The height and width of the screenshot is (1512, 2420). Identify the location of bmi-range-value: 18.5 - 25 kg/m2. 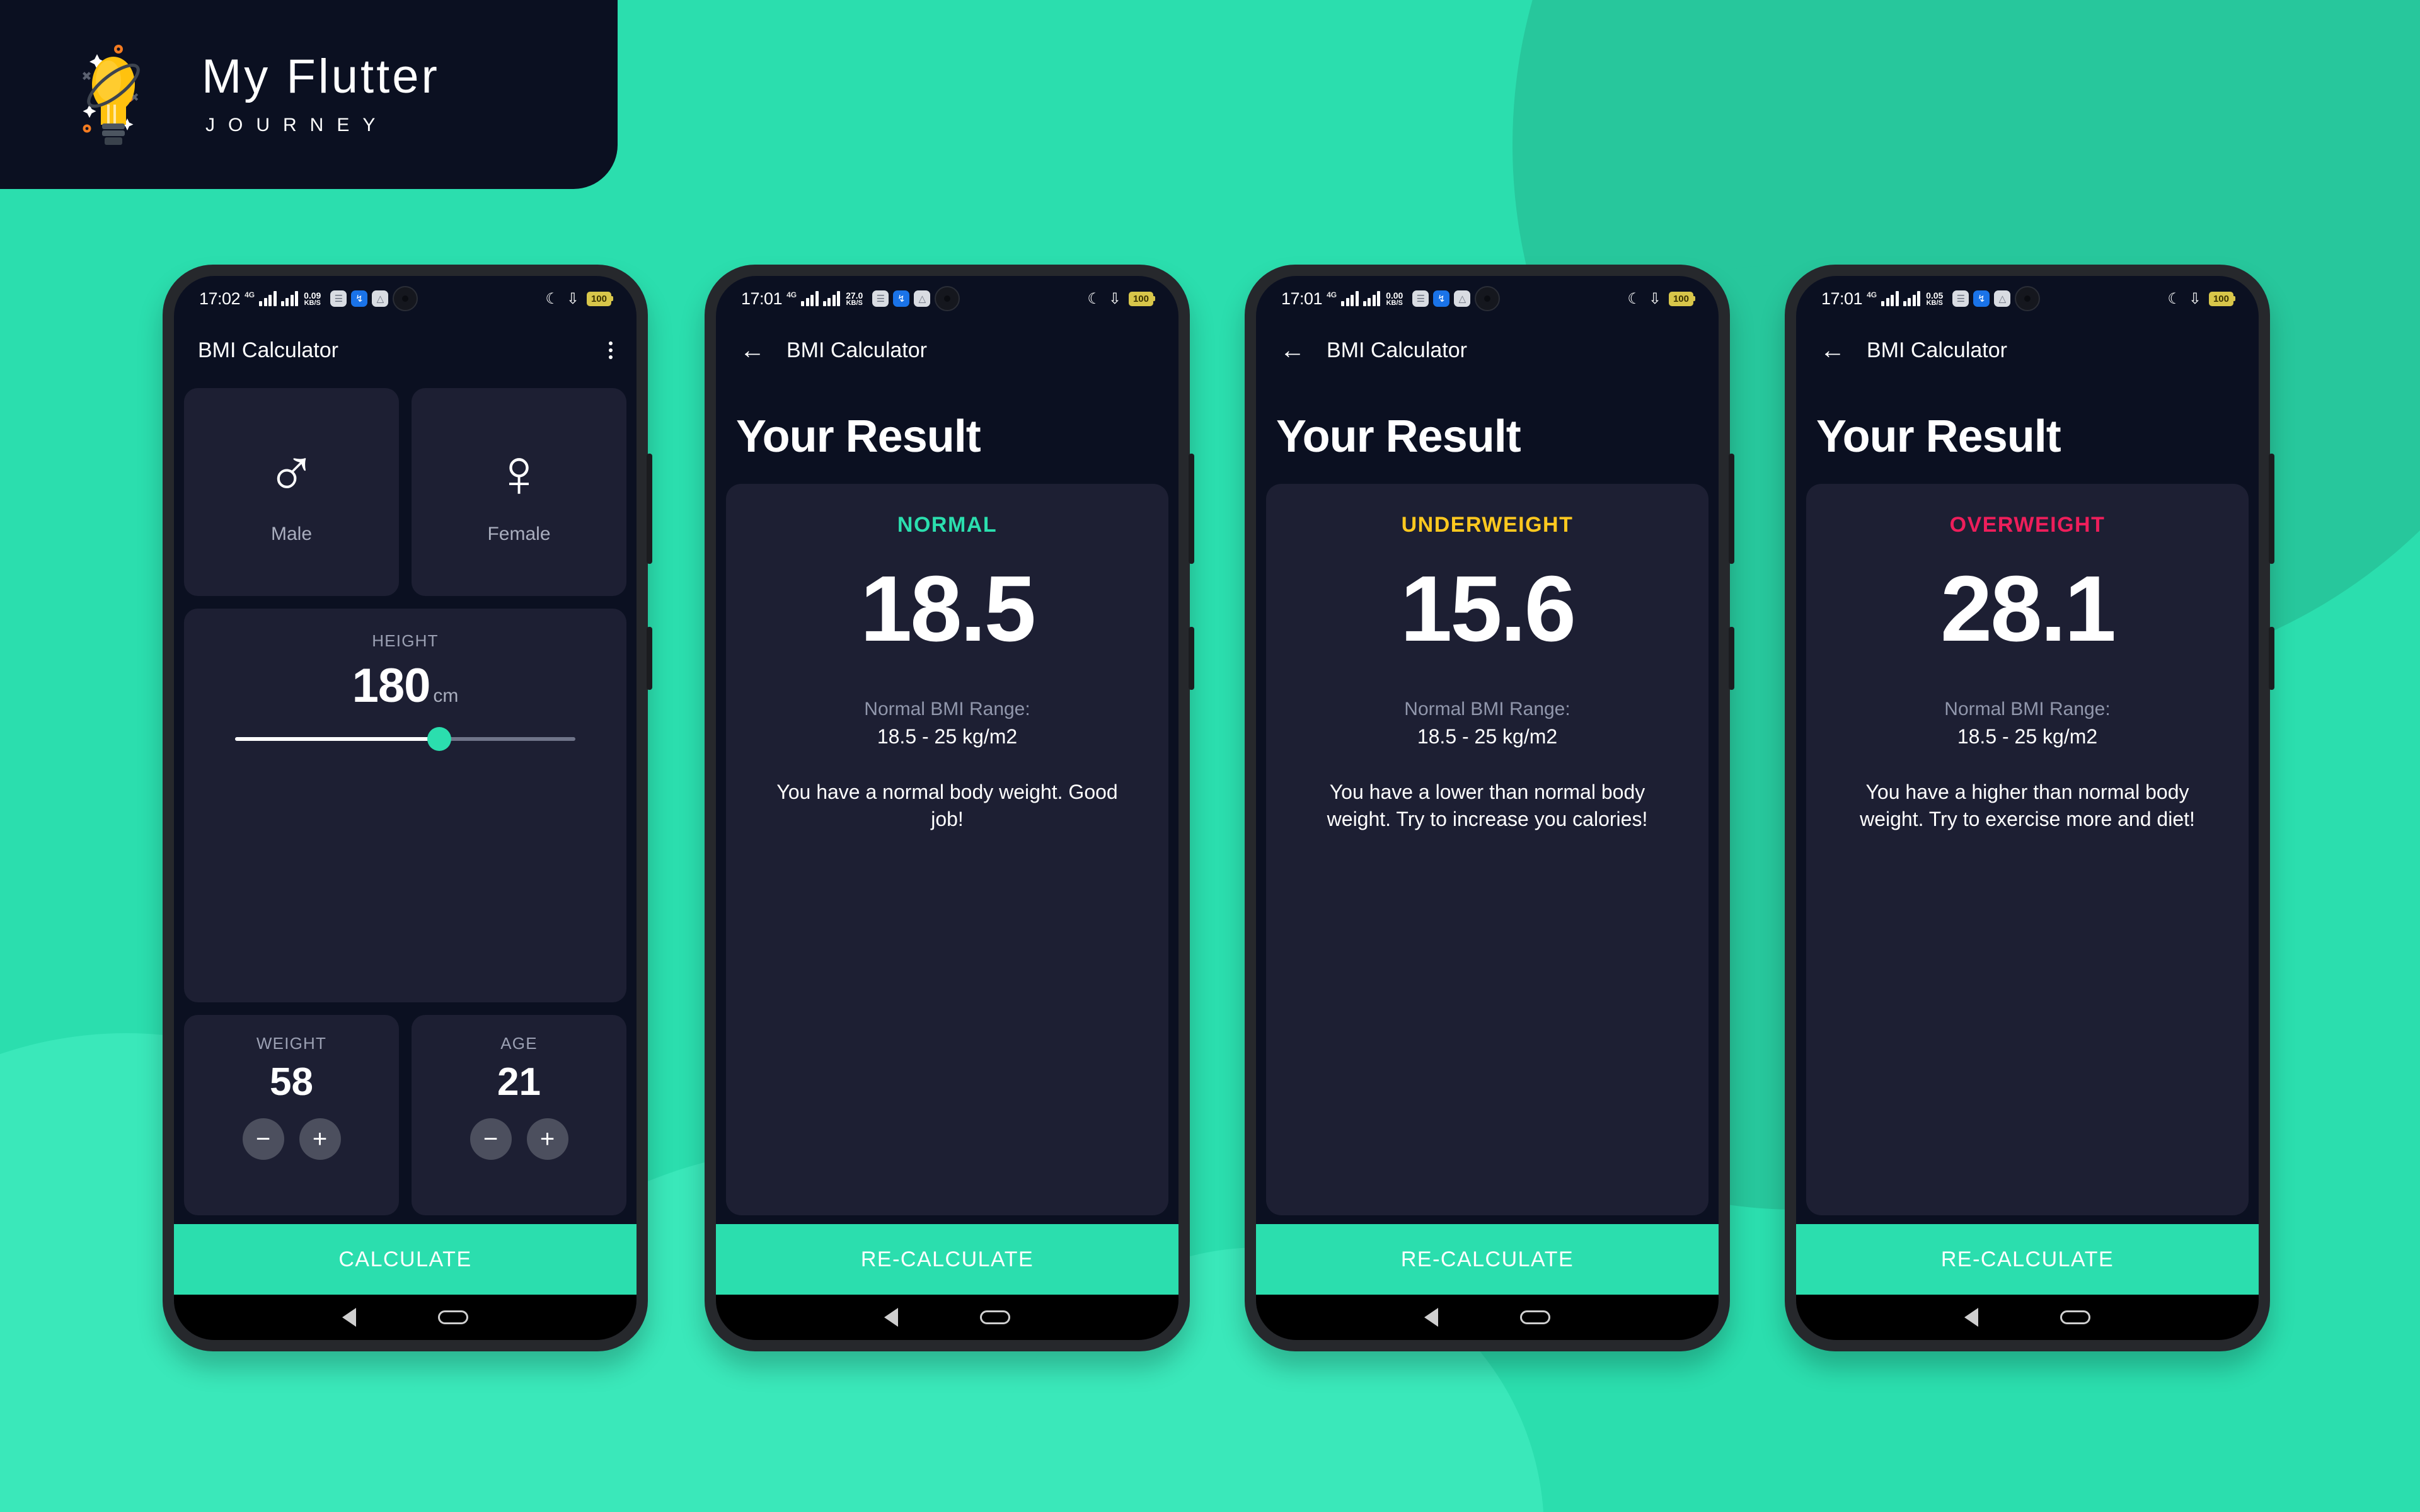
(948, 736).